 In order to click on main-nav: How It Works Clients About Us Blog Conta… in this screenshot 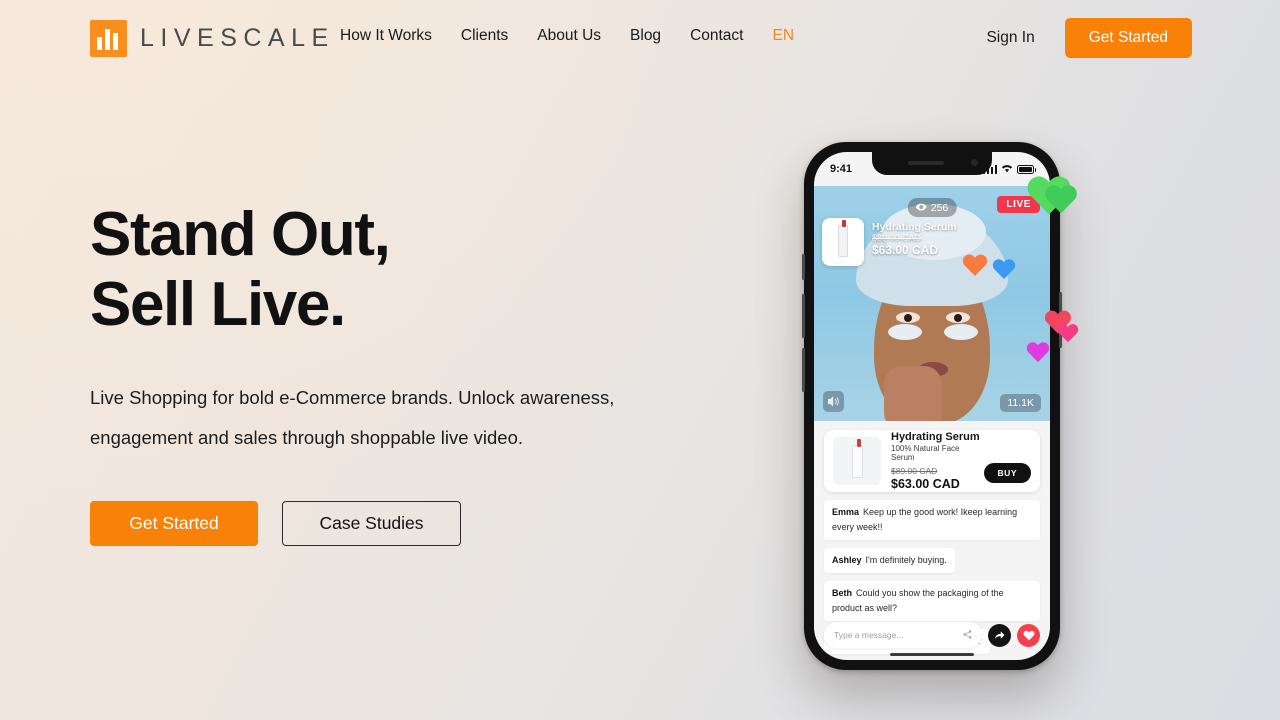, I will do `click(567, 36)`.